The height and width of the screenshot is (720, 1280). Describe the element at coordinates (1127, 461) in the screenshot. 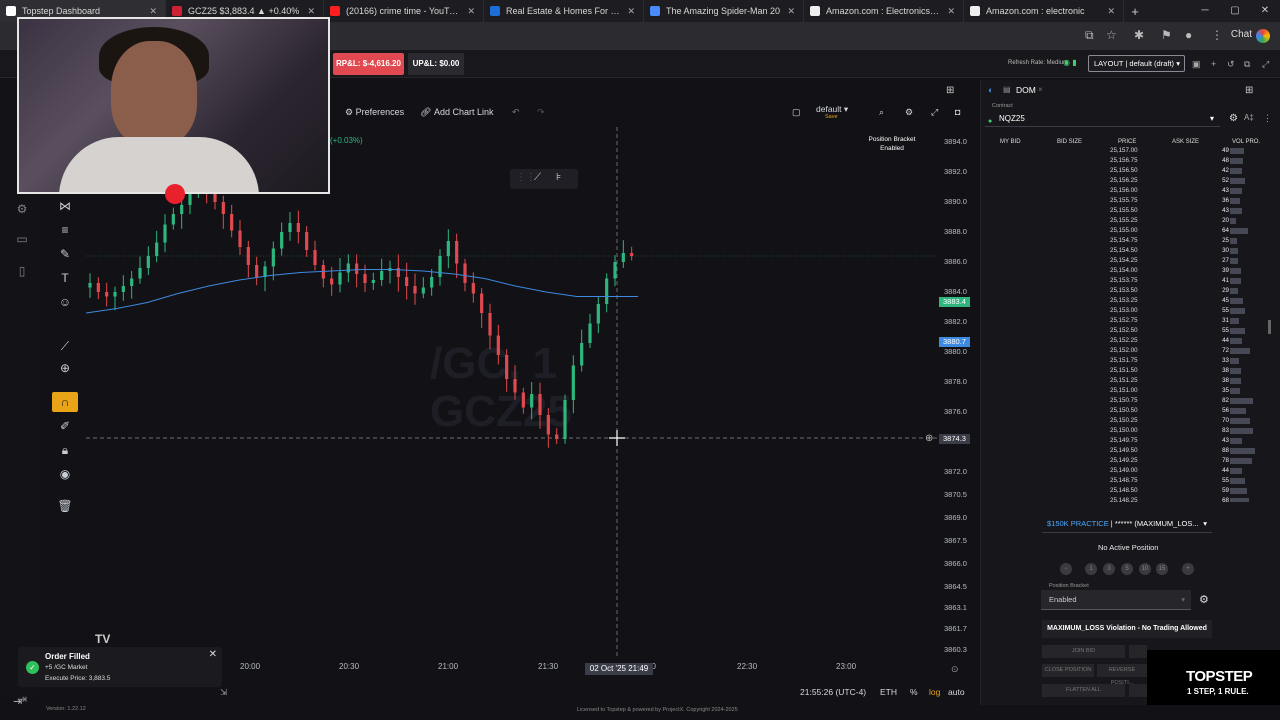

I see `ladder-row: 25,149.25 78` at that location.